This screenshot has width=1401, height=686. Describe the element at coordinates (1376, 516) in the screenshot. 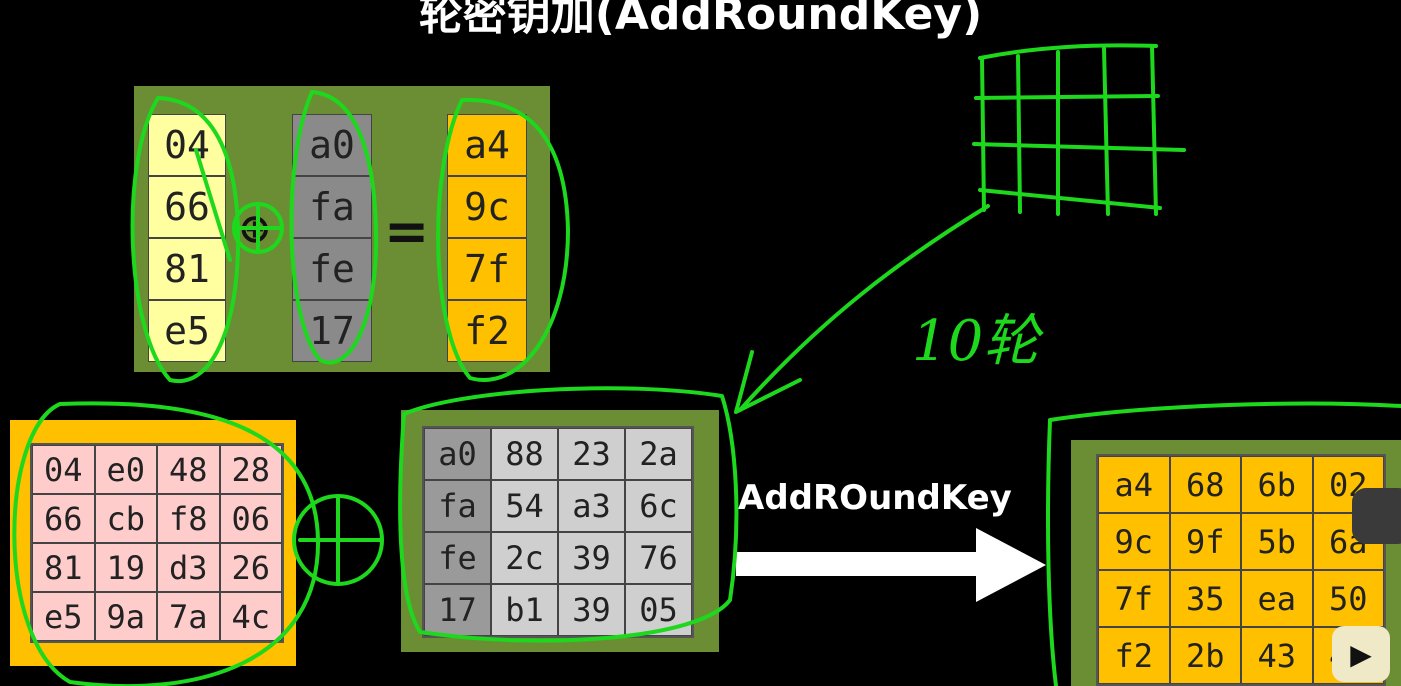

I see `side-handle` at that location.